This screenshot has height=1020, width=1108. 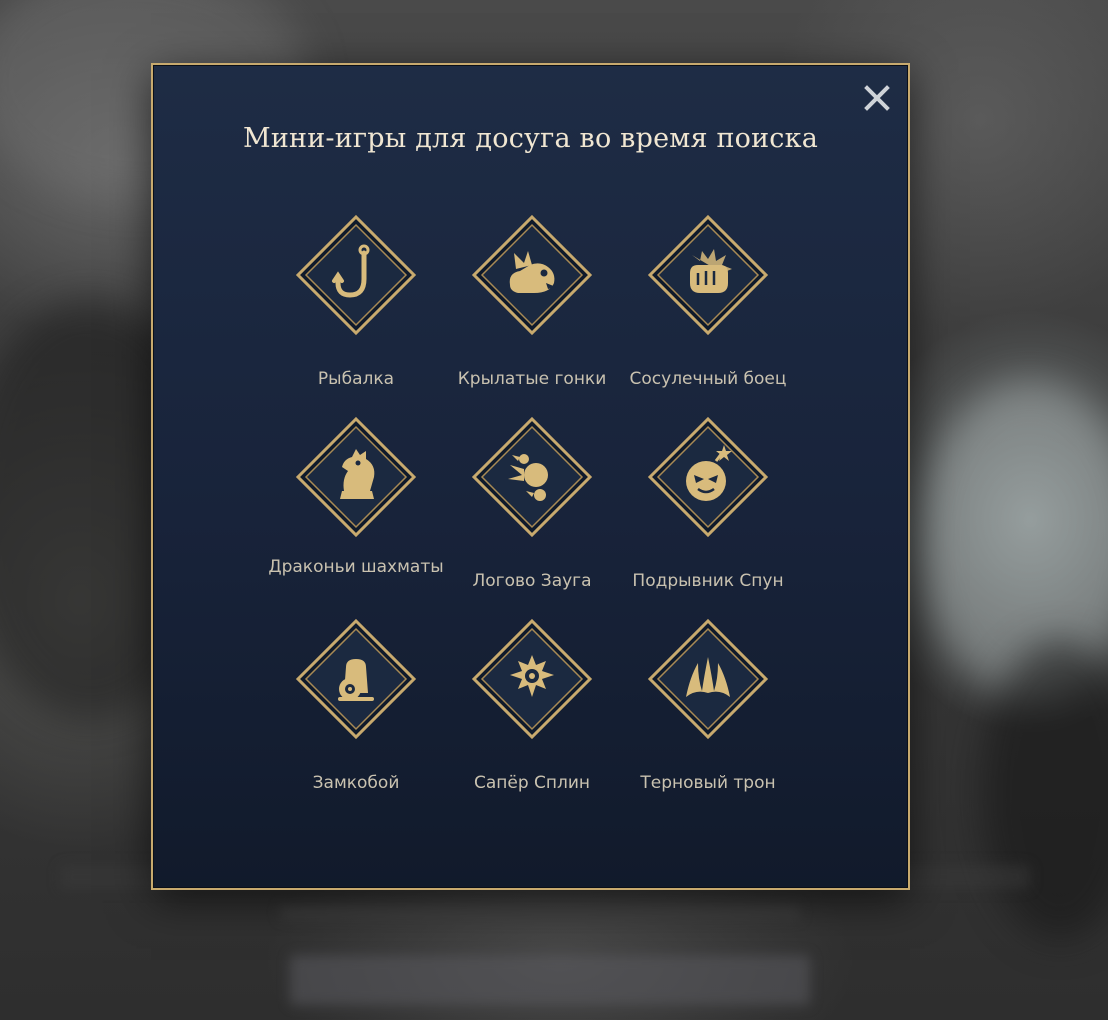 What do you see at coordinates (708, 379) in the screenshot?
I see `game-label: Сосулечный боец` at bounding box center [708, 379].